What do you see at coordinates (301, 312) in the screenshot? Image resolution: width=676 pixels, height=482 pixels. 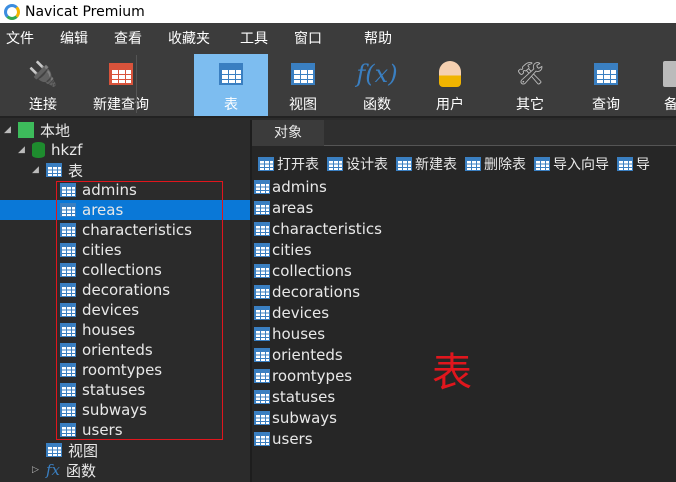 I see `object-name: devices` at bounding box center [301, 312].